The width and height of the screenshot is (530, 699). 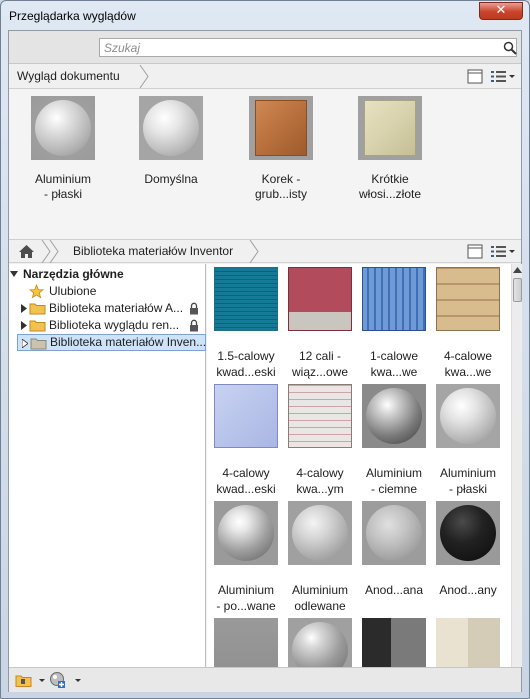 What do you see at coordinates (36, 291) in the screenshot?
I see `star-icon` at bounding box center [36, 291].